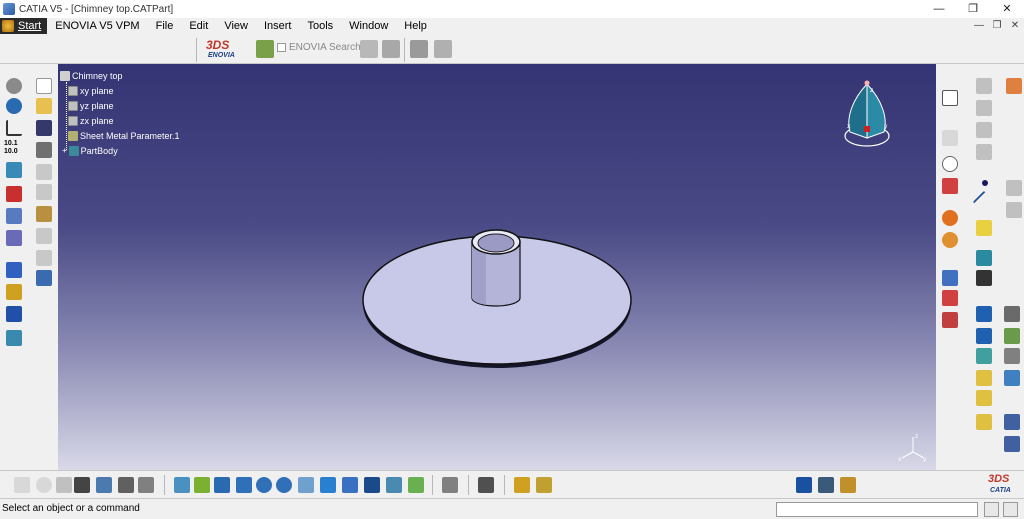 The image size is (1024, 519). I want to click on menu-file: File, so click(165, 26).